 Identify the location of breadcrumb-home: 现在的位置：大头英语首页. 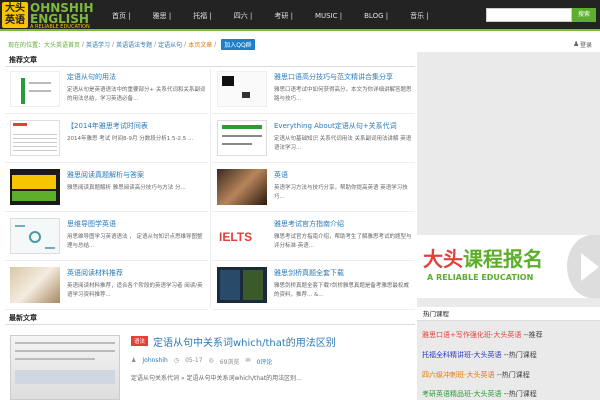
(44, 44).